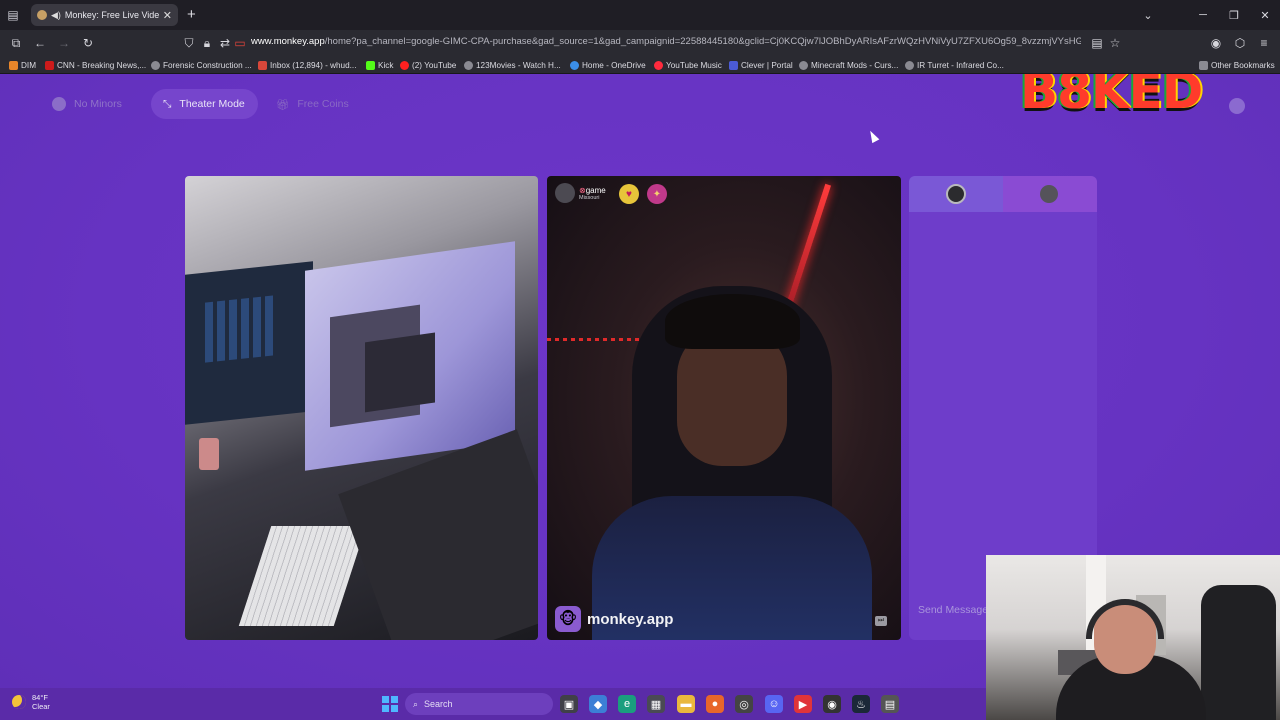 The width and height of the screenshot is (1280, 720). Describe the element at coordinates (1003, 194) in the screenshot. I see `chat-header` at that location.